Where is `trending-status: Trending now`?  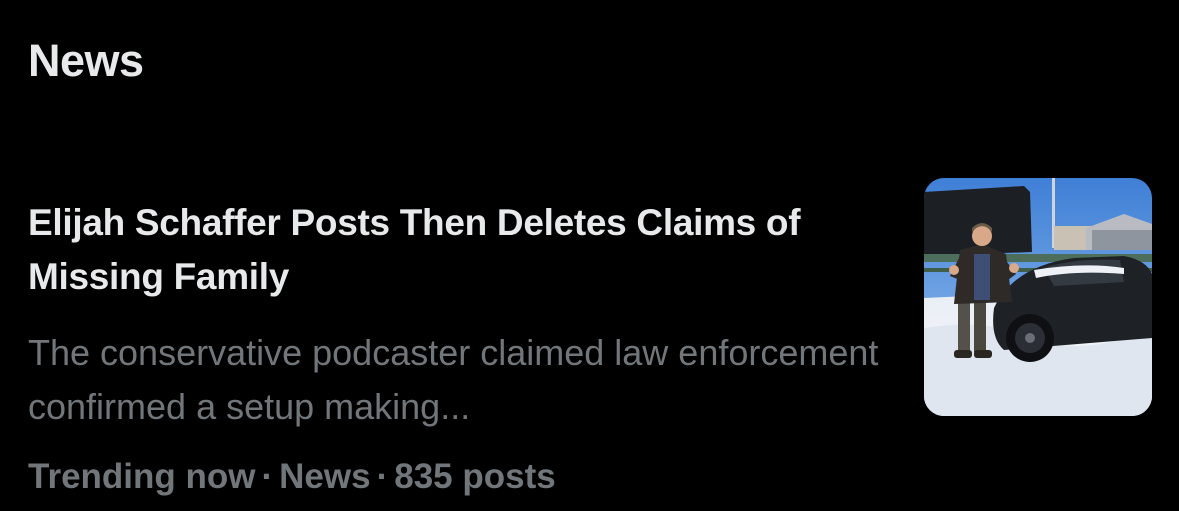 trending-status: Trending now is located at coordinates (142, 476).